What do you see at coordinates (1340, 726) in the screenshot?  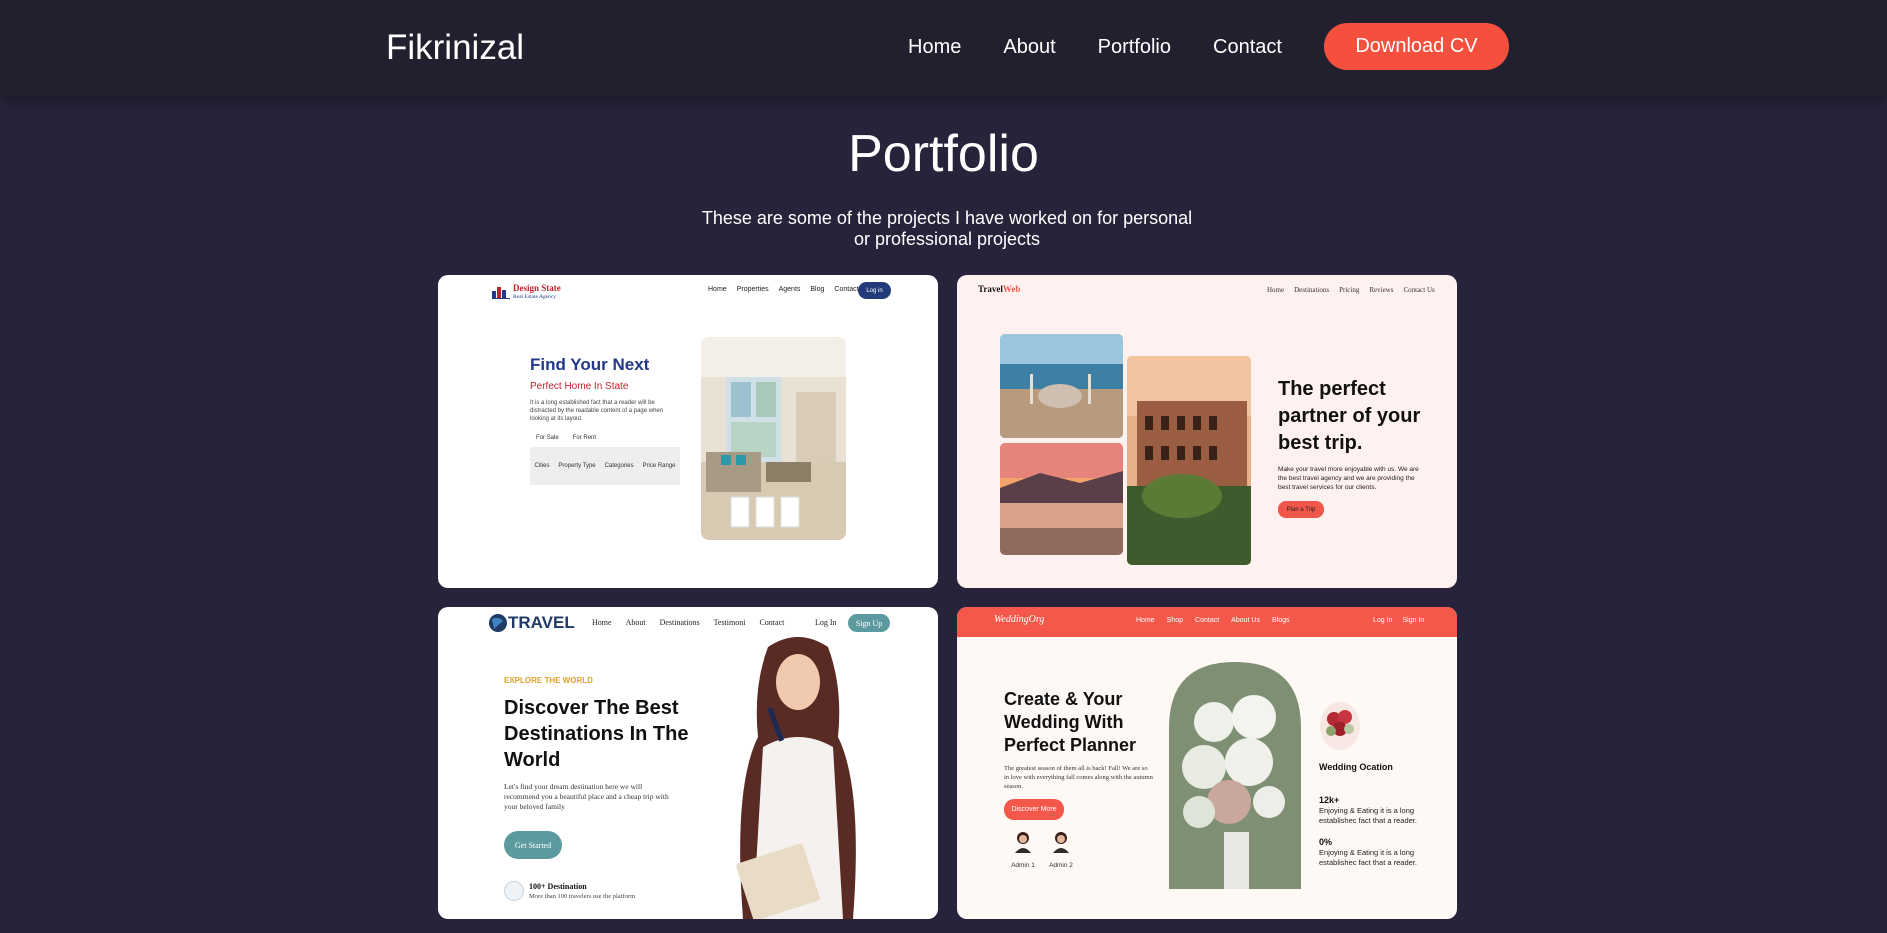 I see `rose-bouquet-photo` at bounding box center [1340, 726].